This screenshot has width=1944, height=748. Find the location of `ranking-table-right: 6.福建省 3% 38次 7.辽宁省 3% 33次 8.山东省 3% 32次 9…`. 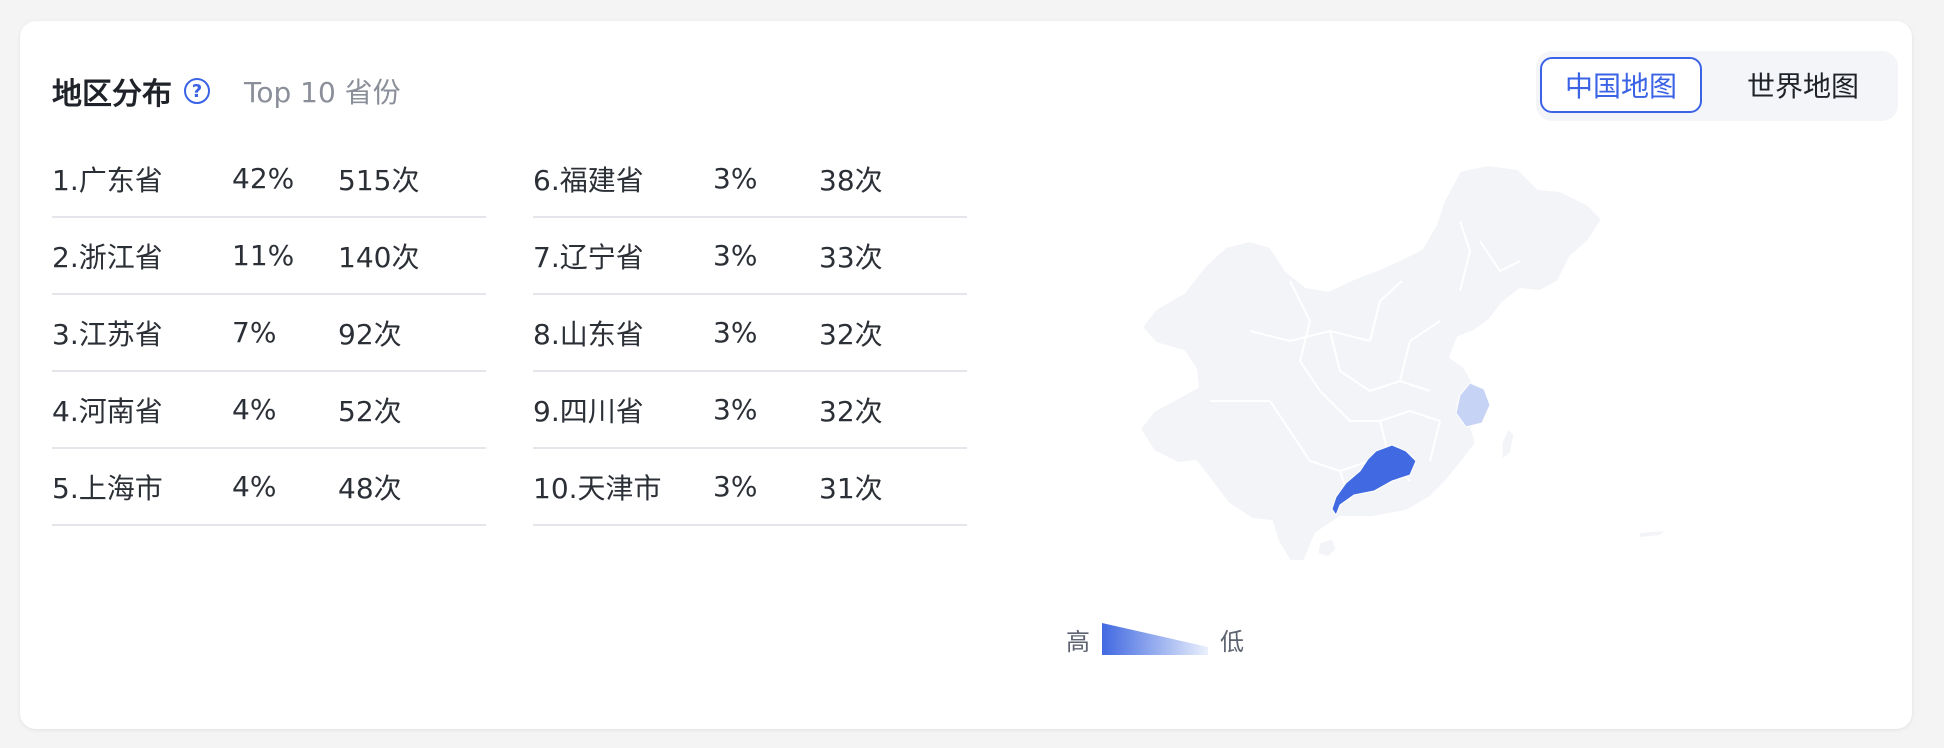

ranking-table-right: 6.福建省 3% 38次 7.辽宁省 3% 33次 8.山东省 3% 32次 9… is located at coordinates (750, 333).